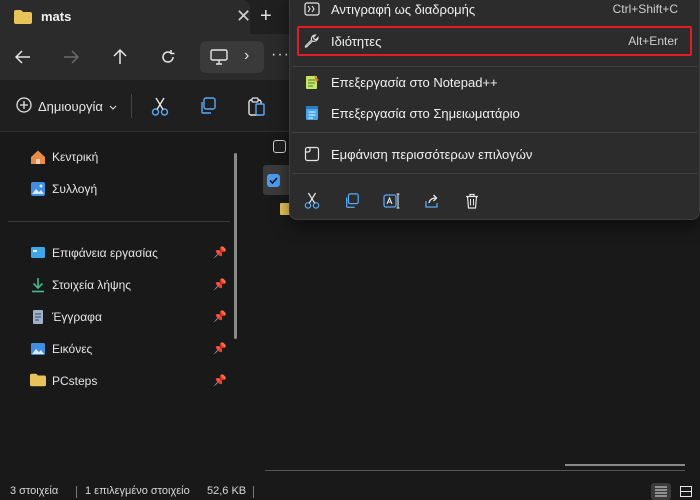 The width and height of the screenshot is (700, 500). What do you see at coordinates (130, 189) in the screenshot?
I see `sidebar-item-gallery: Συλλογή` at bounding box center [130, 189].